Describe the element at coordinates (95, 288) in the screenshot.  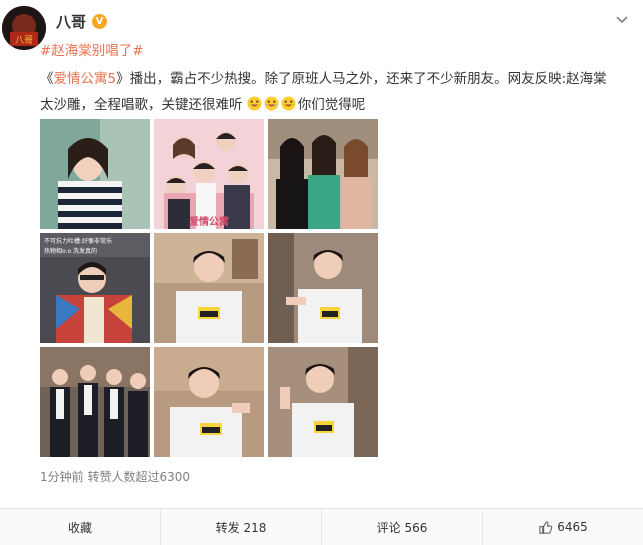
I see `photo-man-with-caption: 不可抗力吐槽:好像非常乐 热物相o.o 洗发真的` at that location.